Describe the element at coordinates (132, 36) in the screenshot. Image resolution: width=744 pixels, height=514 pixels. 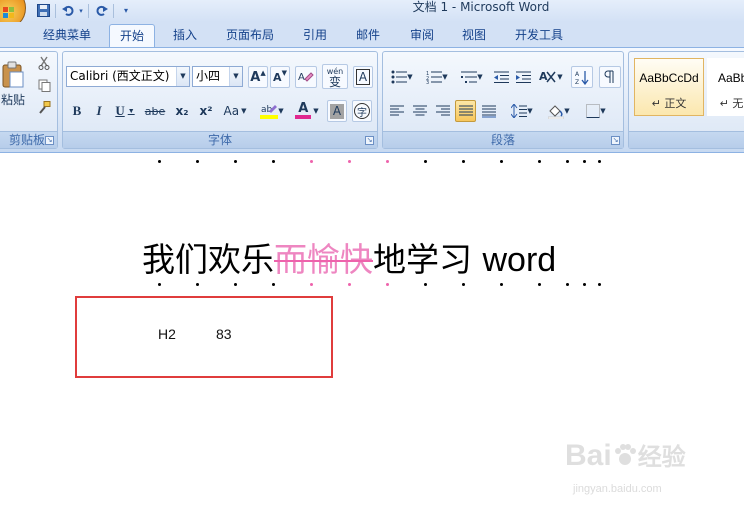
I see `tab-home: 开始` at that location.